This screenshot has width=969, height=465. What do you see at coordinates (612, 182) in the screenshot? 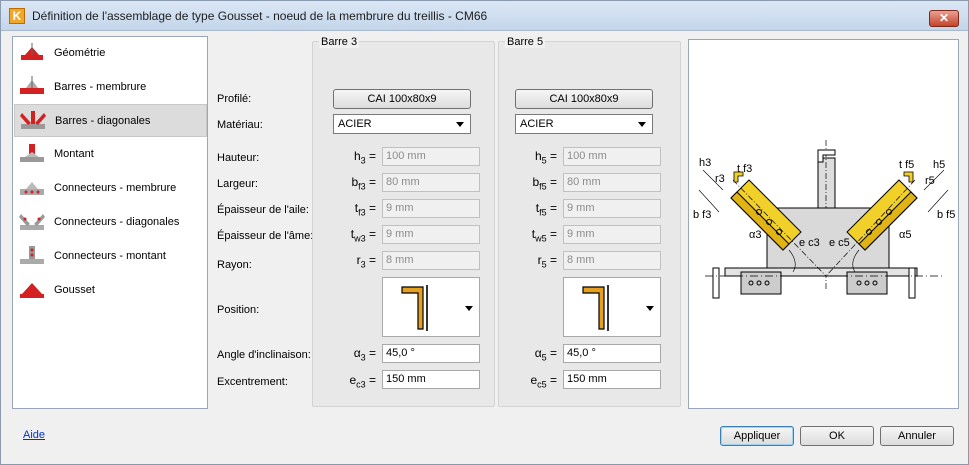
I see `bar5-width-field: 80 mm` at bounding box center [612, 182].